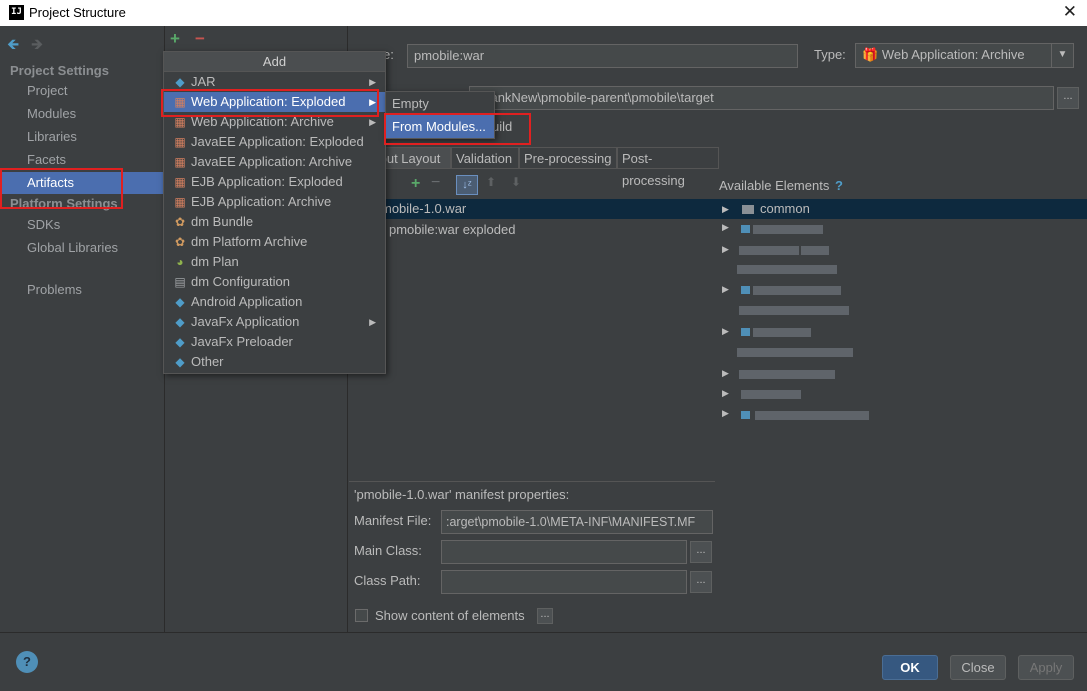  Describe the element at coordinates (577, 522) in the screenshot. I see `manifest-file-field: :arget\pmobile-1.0\META-INF\MANIFEST.MF` at that location.